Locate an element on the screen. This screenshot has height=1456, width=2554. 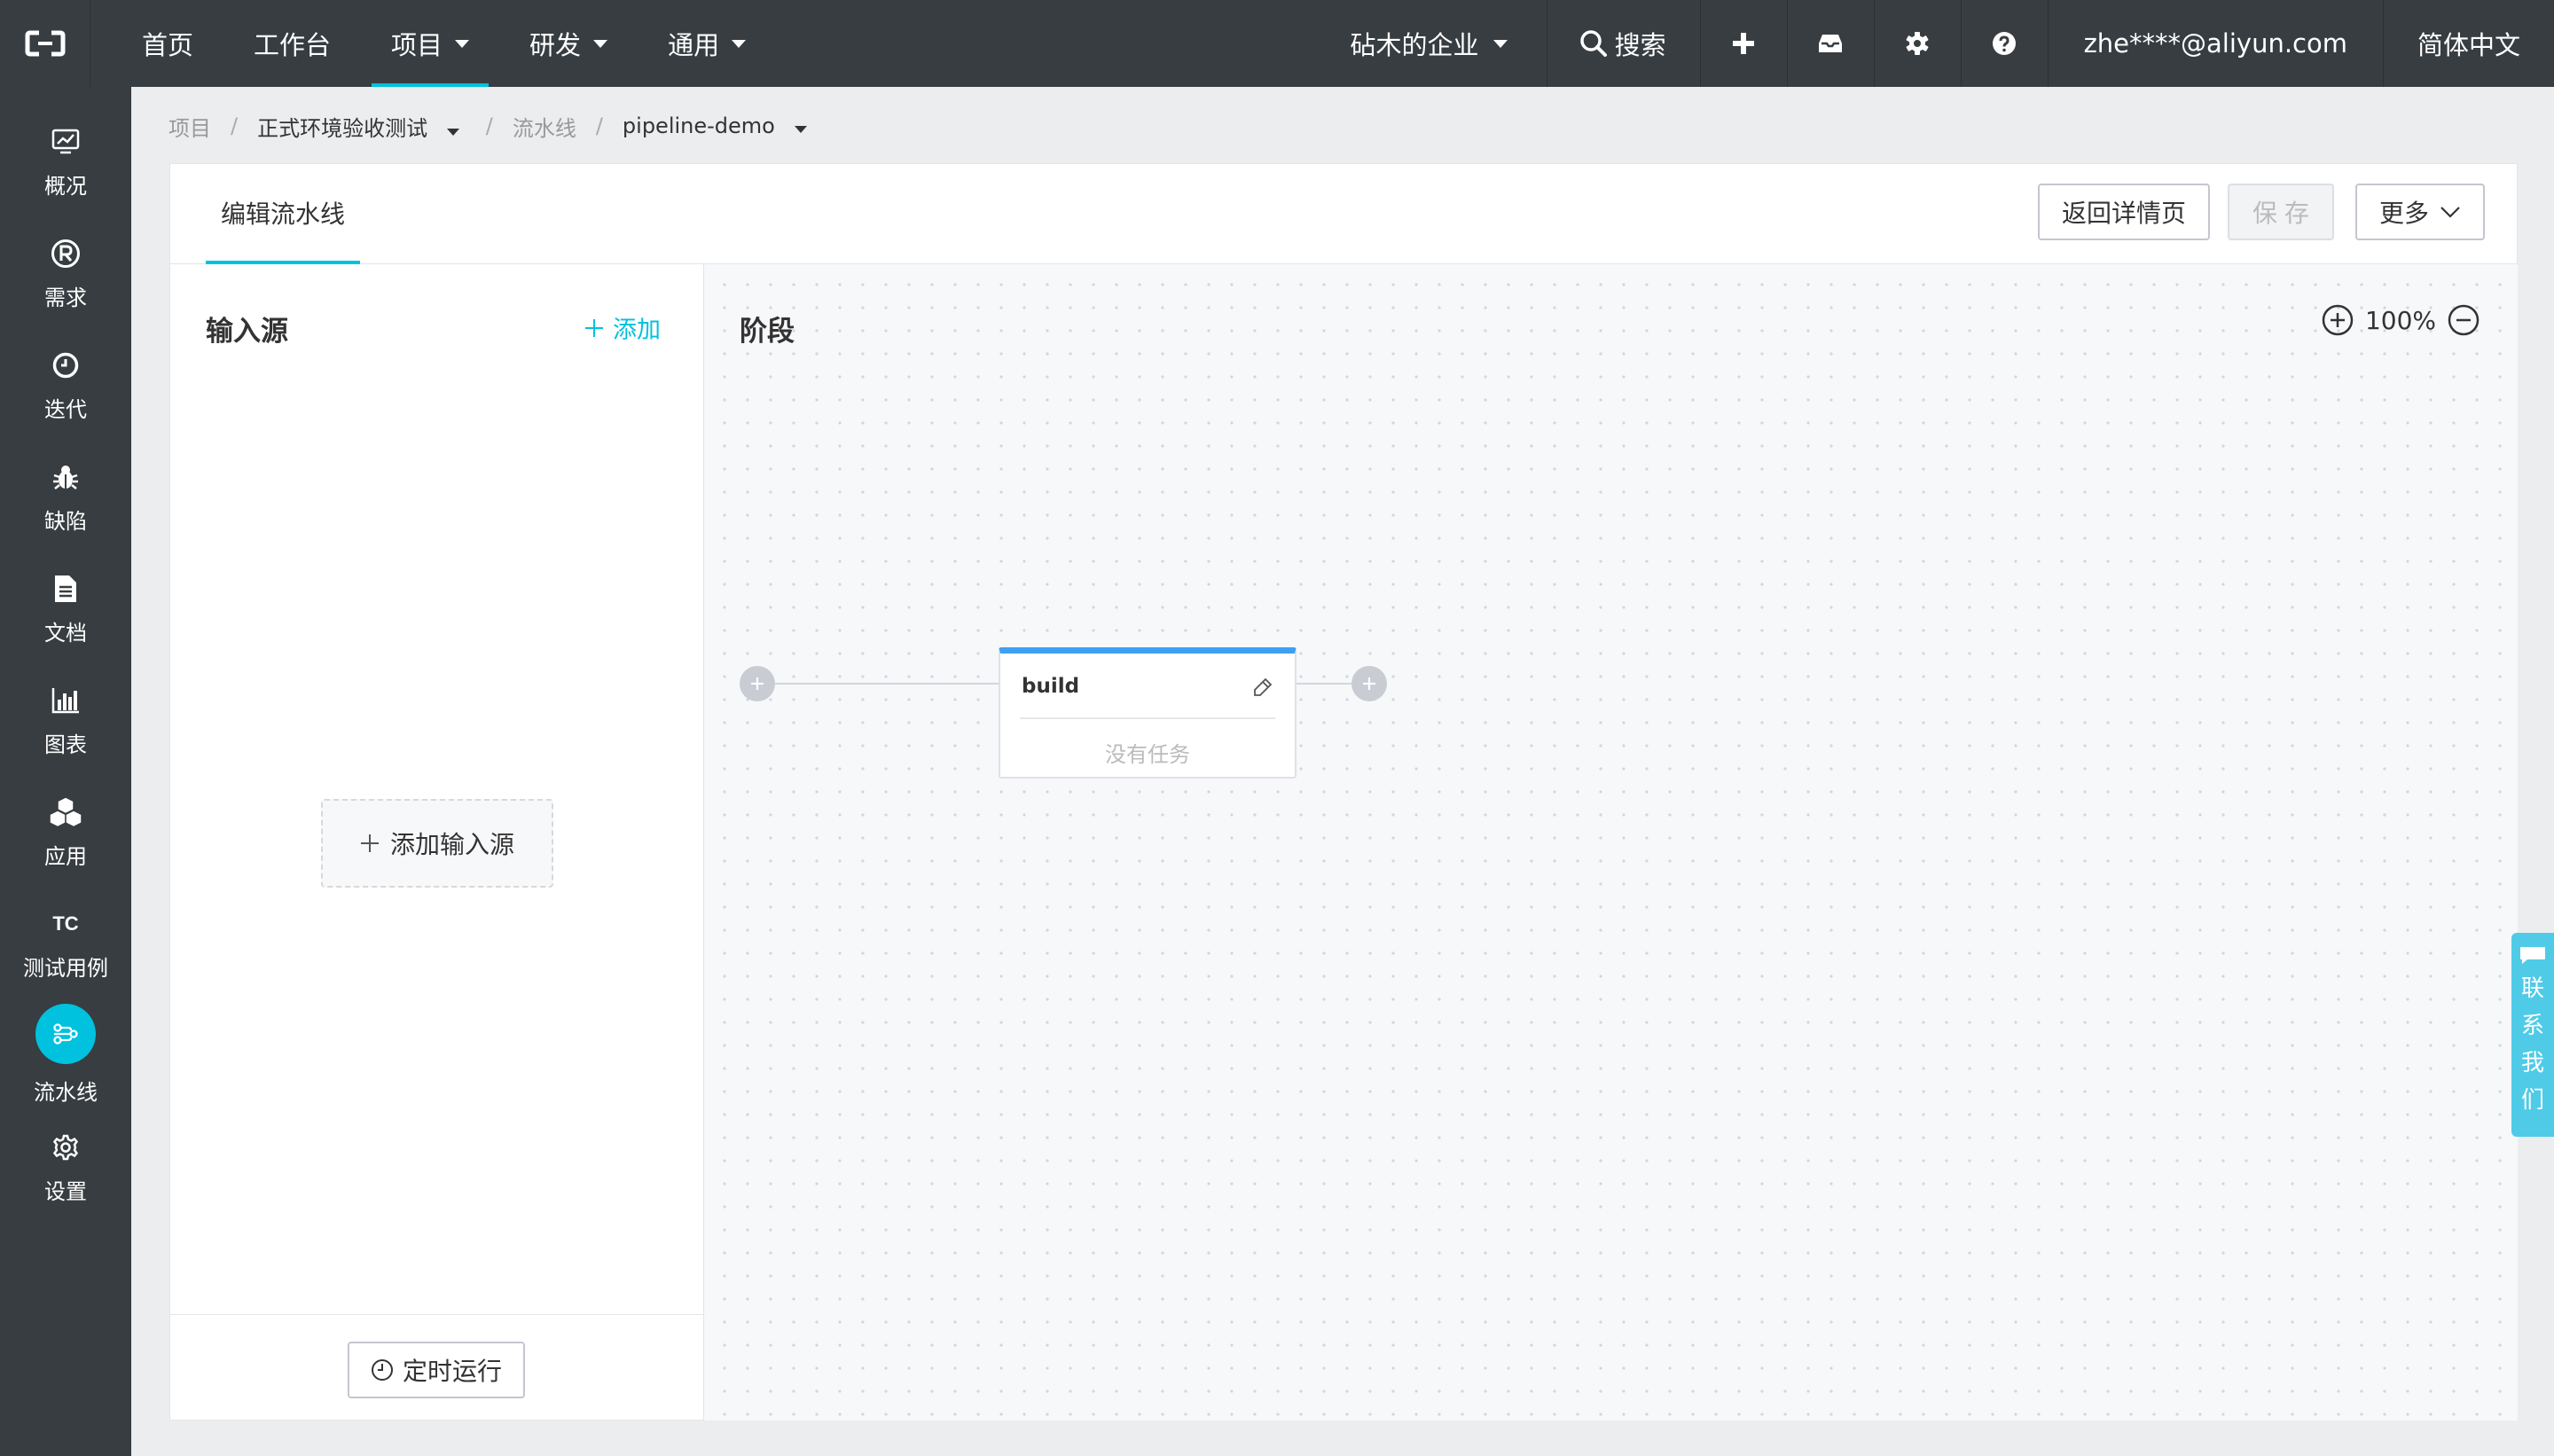
nav-projects: 项目 is located at coordinates (431, 43).